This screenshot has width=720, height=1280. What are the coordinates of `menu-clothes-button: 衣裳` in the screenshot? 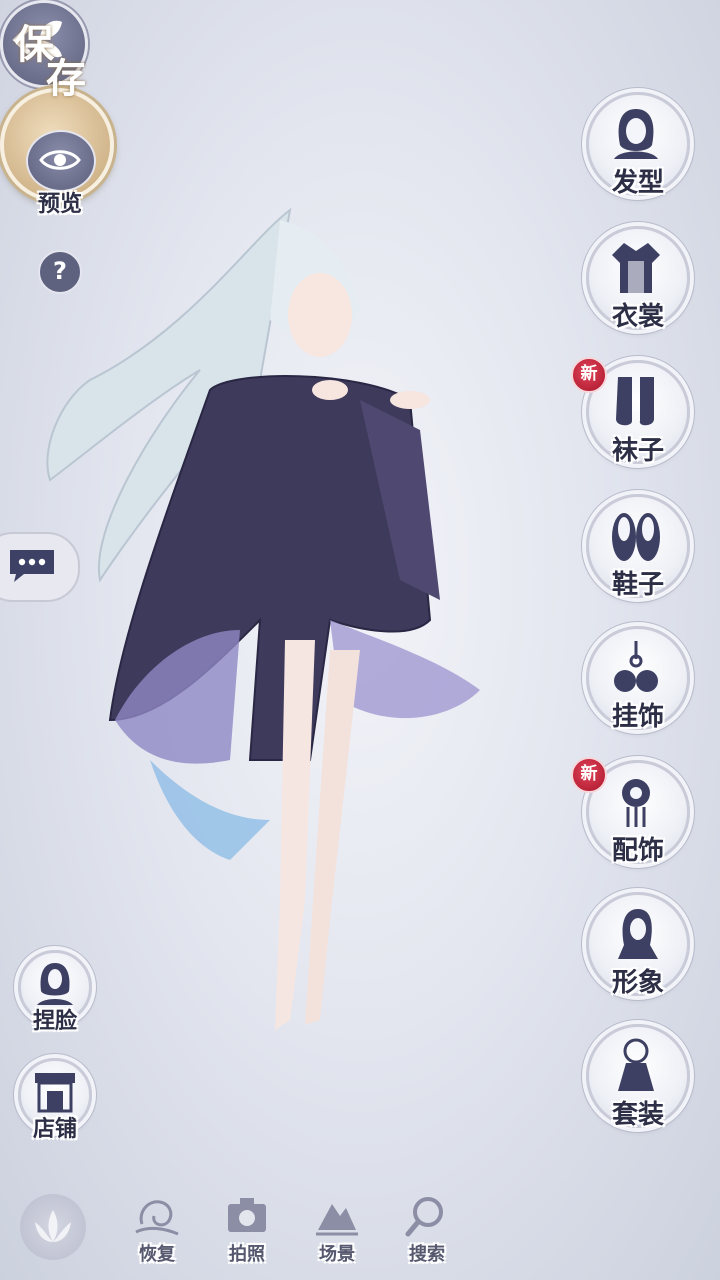 It's located at (638, 279).